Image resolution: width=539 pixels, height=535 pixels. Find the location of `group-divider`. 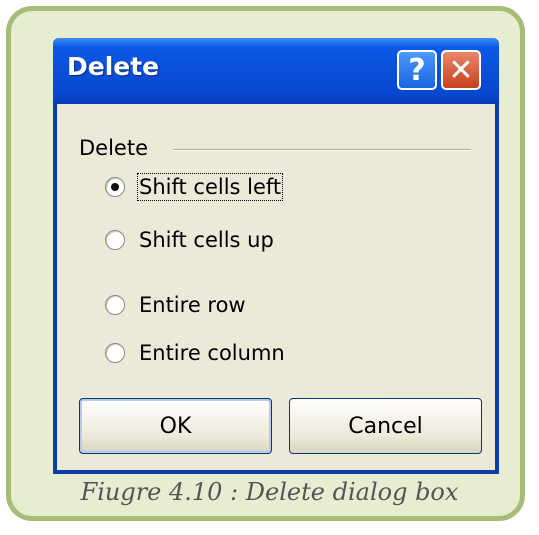

group-divider is located at coordinates (322, 150).